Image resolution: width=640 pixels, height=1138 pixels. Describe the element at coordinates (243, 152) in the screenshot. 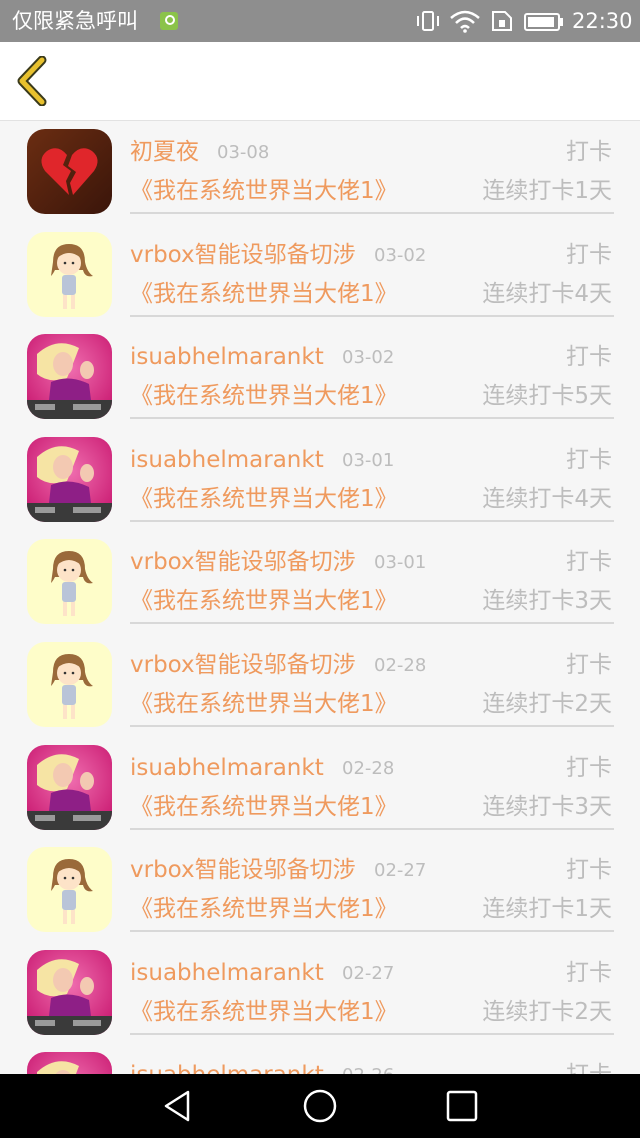

I see `record-date: 03-08` at that location.